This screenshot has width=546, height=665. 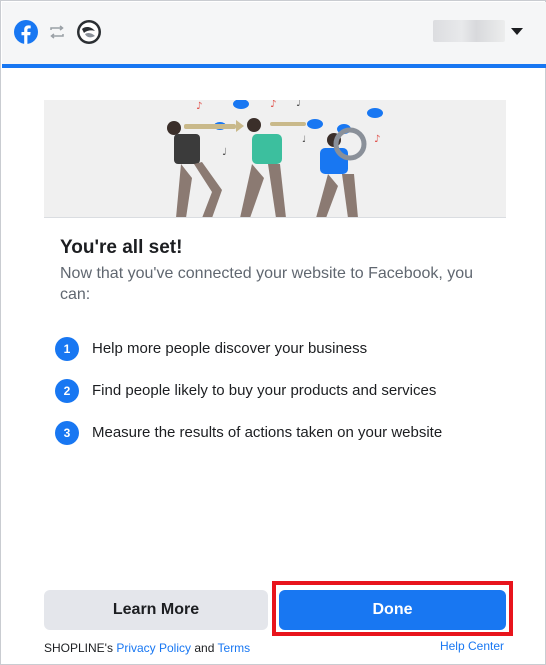 I want to click on step-text: Help more people discover your business, so click(x=230, y=348).